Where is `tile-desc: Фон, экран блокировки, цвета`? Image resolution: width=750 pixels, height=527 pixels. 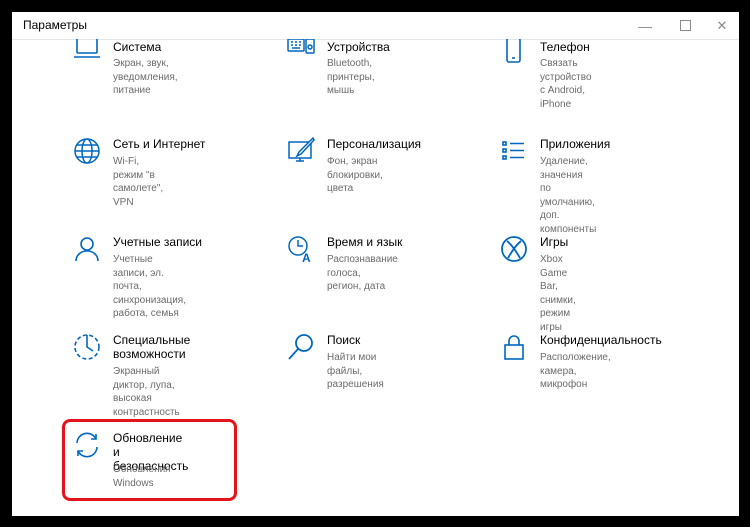 tile-desc: Фон, экран блокировки, цвета is located at coordinates (355, 175).